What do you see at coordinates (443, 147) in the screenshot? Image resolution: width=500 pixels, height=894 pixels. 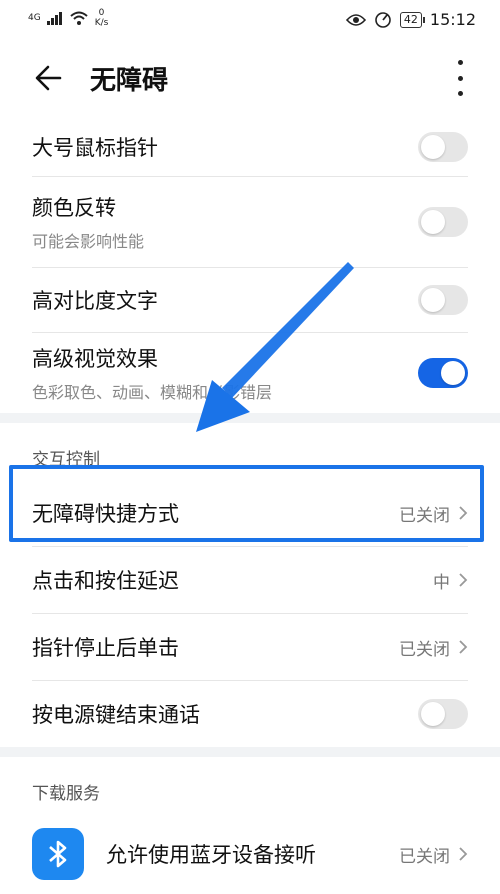 I see `large-cursor-toggle` at bounding box center [443, 147].